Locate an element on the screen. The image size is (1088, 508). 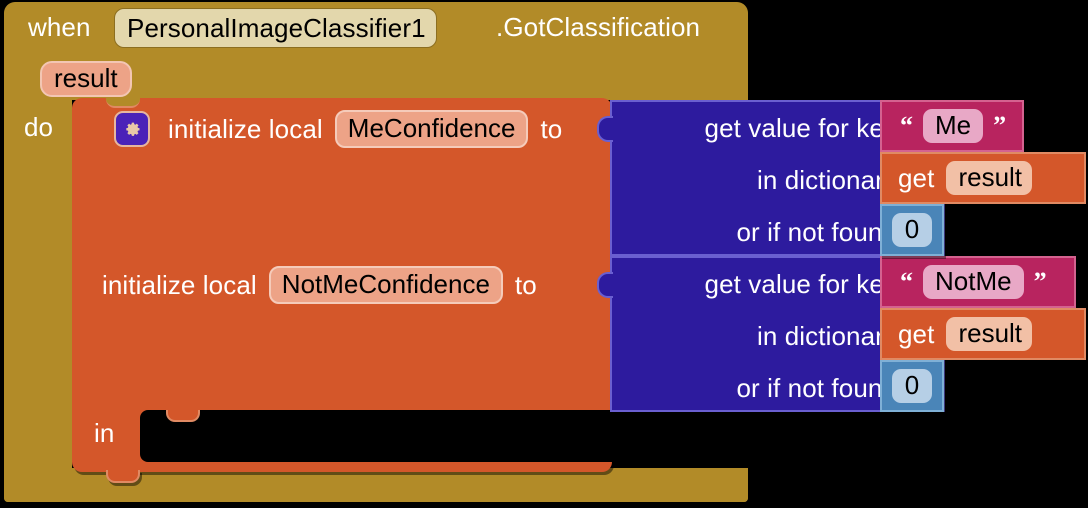
get-variable-dropdown-1: result is located at coordinates (989, 178).